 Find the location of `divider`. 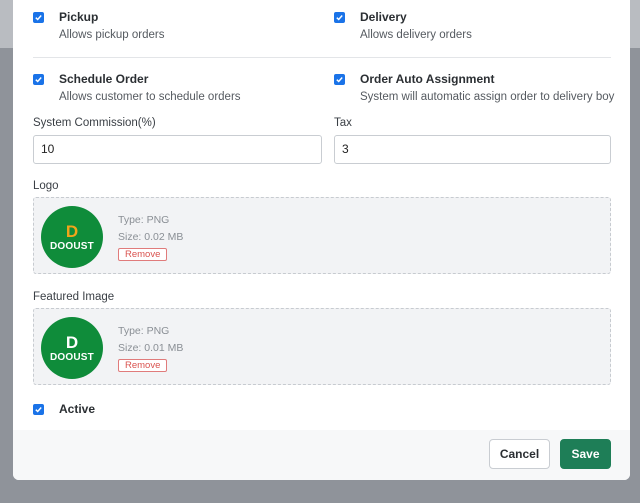

divider is located at coordinates (322, 57).